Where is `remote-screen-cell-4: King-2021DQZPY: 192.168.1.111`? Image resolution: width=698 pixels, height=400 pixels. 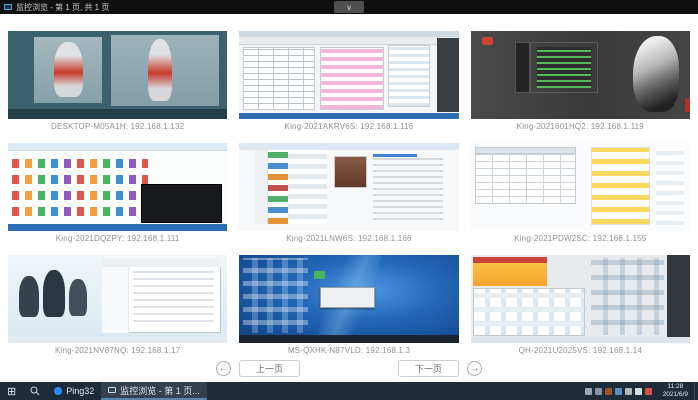 remote-screen-cell-4: King-2021DQZPY: 192.168.1.111 is located at coordinates (118, 193).